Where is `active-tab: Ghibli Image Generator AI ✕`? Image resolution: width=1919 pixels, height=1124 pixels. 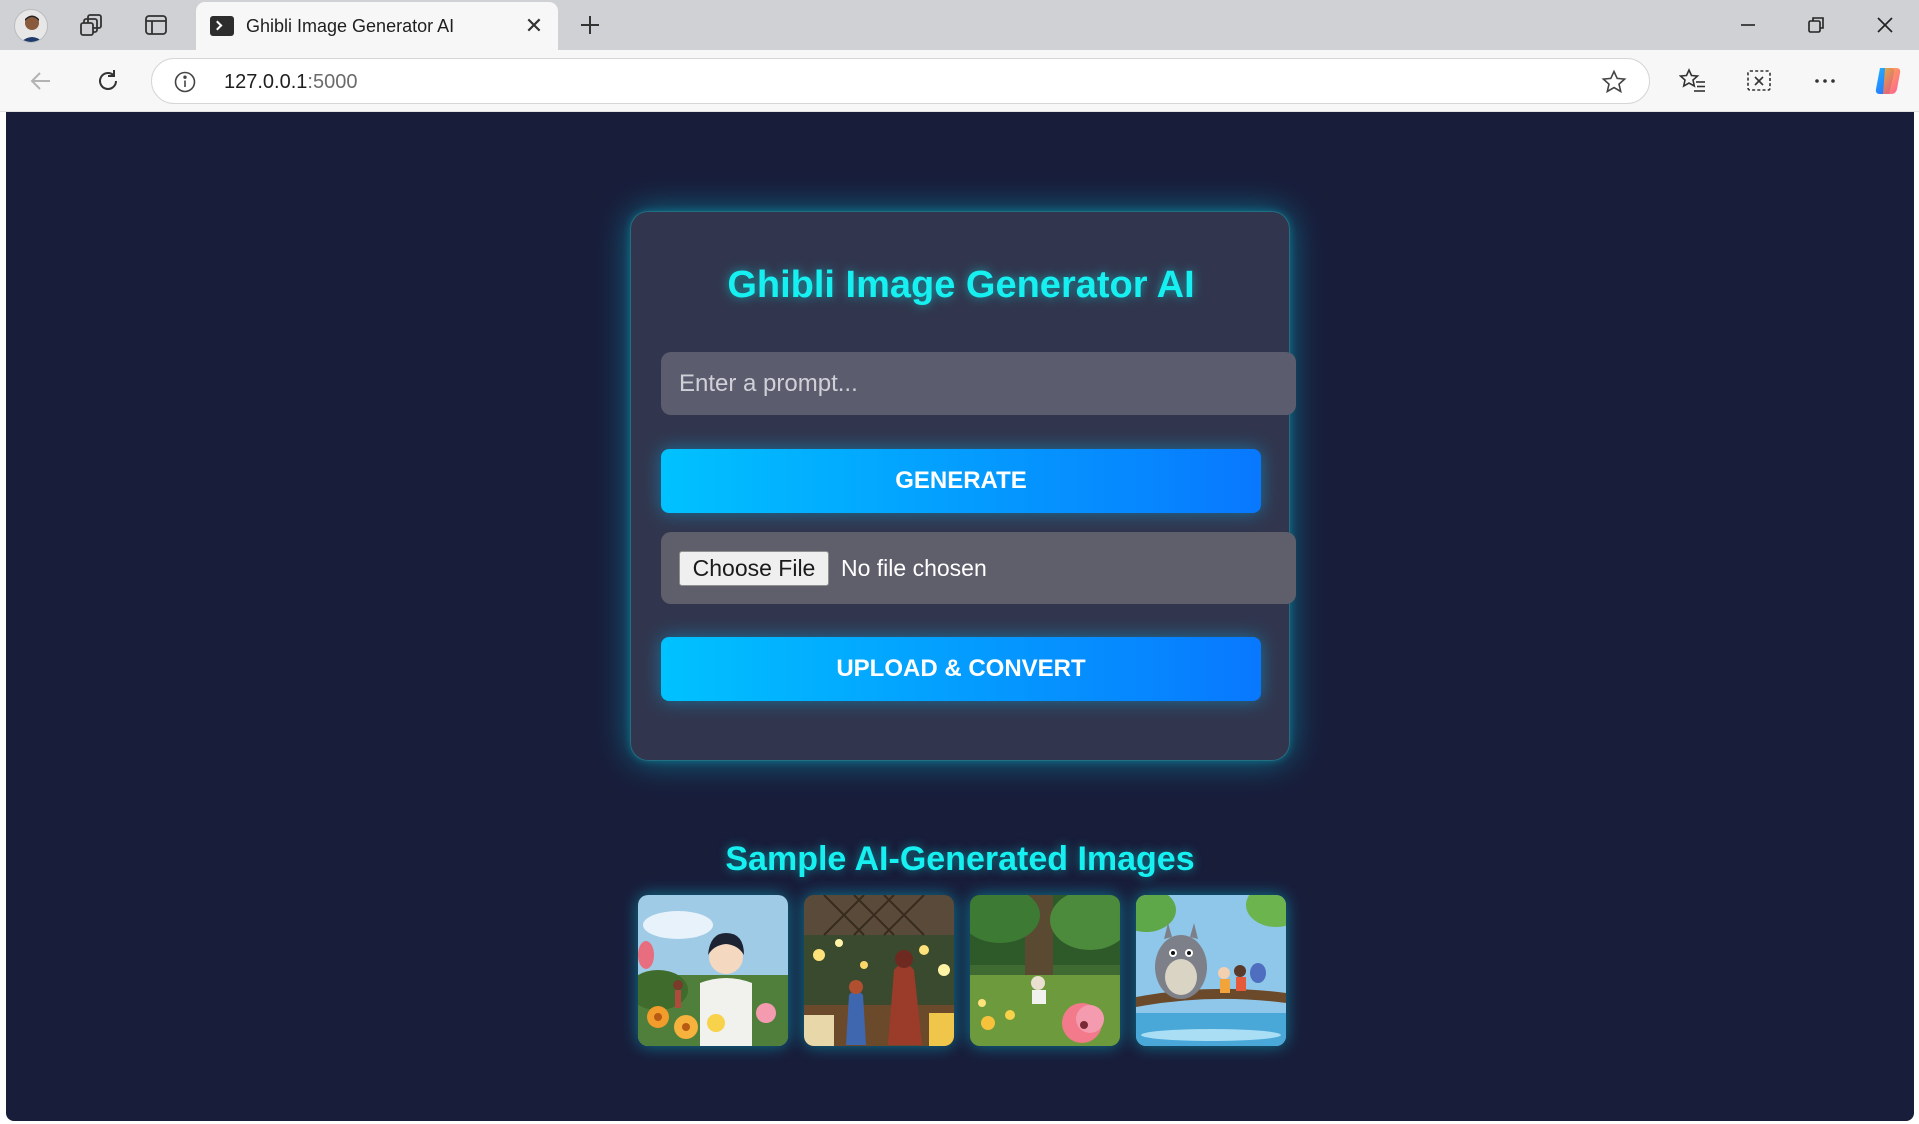
active-tab: Ghibli Image Generator AI ✕ is located at coordinates (377, 26).